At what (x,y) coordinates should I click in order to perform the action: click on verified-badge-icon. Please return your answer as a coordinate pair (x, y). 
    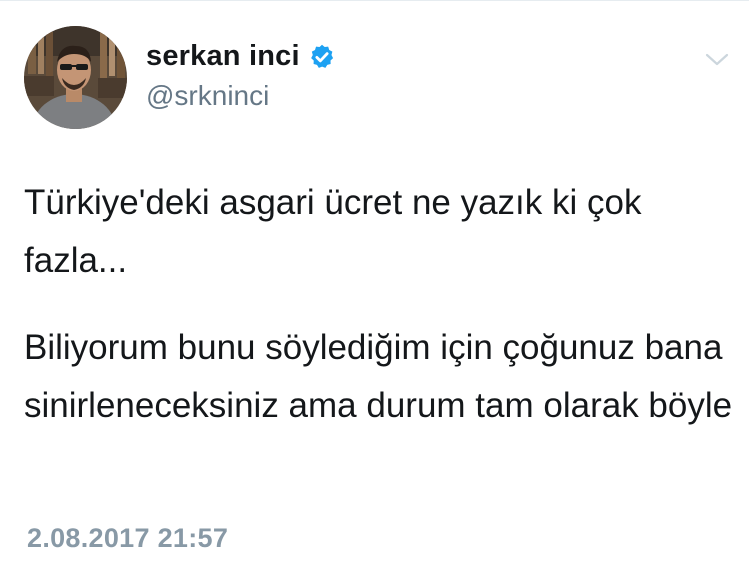
    Looking at the image, I should click on (321, 56).